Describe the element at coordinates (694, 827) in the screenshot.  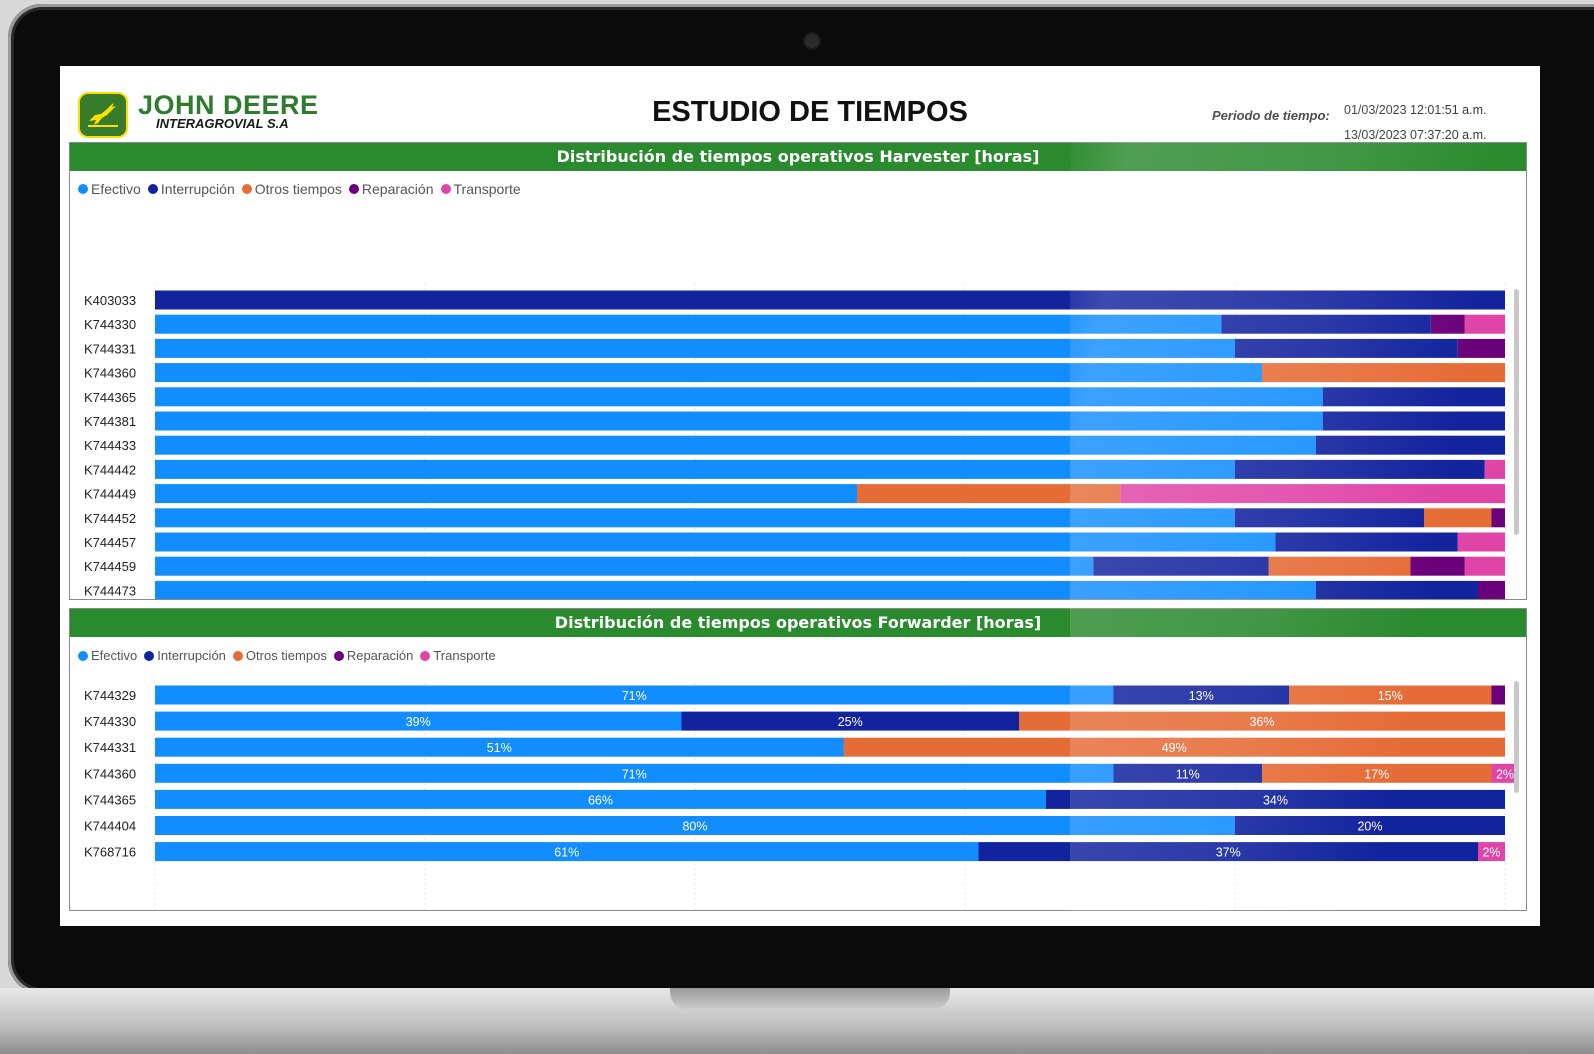
I see `data-label: 80%` at that location.